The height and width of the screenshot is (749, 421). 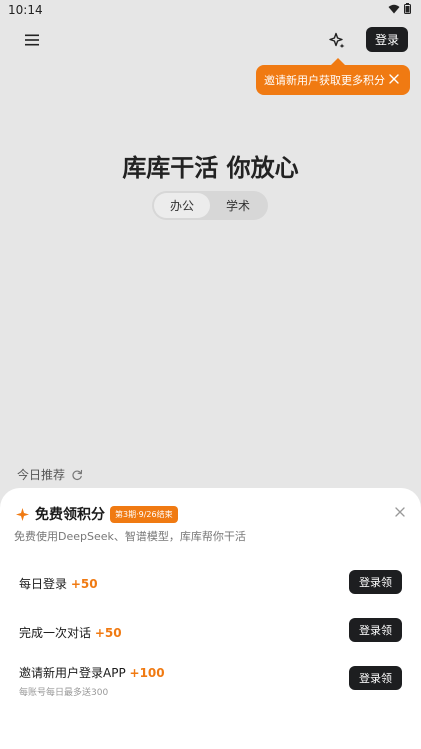 I want to click on sheet-header: 免费领积分 第3期·9/26结束, so click(x=97, y=514).